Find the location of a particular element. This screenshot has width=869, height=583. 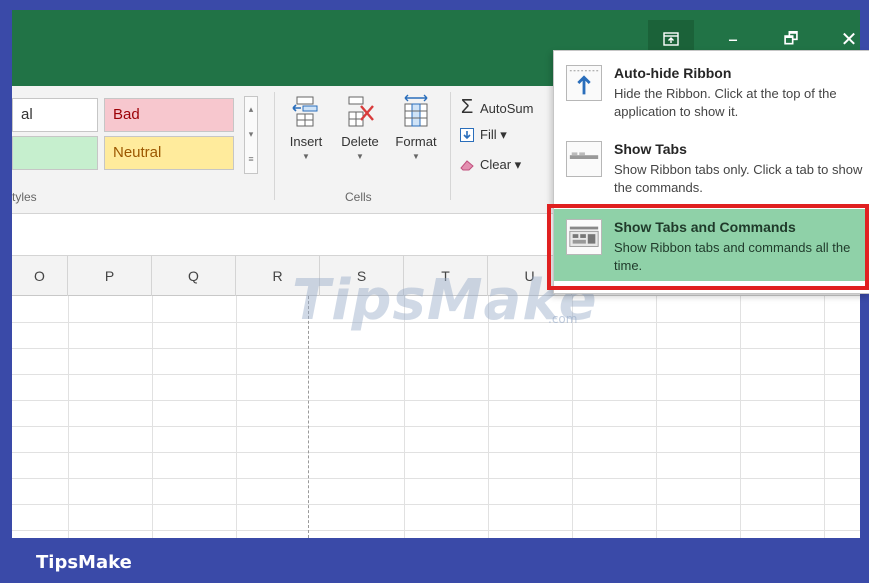

autosum-button: Σ AutoSum is located at coordinates (496, 107).